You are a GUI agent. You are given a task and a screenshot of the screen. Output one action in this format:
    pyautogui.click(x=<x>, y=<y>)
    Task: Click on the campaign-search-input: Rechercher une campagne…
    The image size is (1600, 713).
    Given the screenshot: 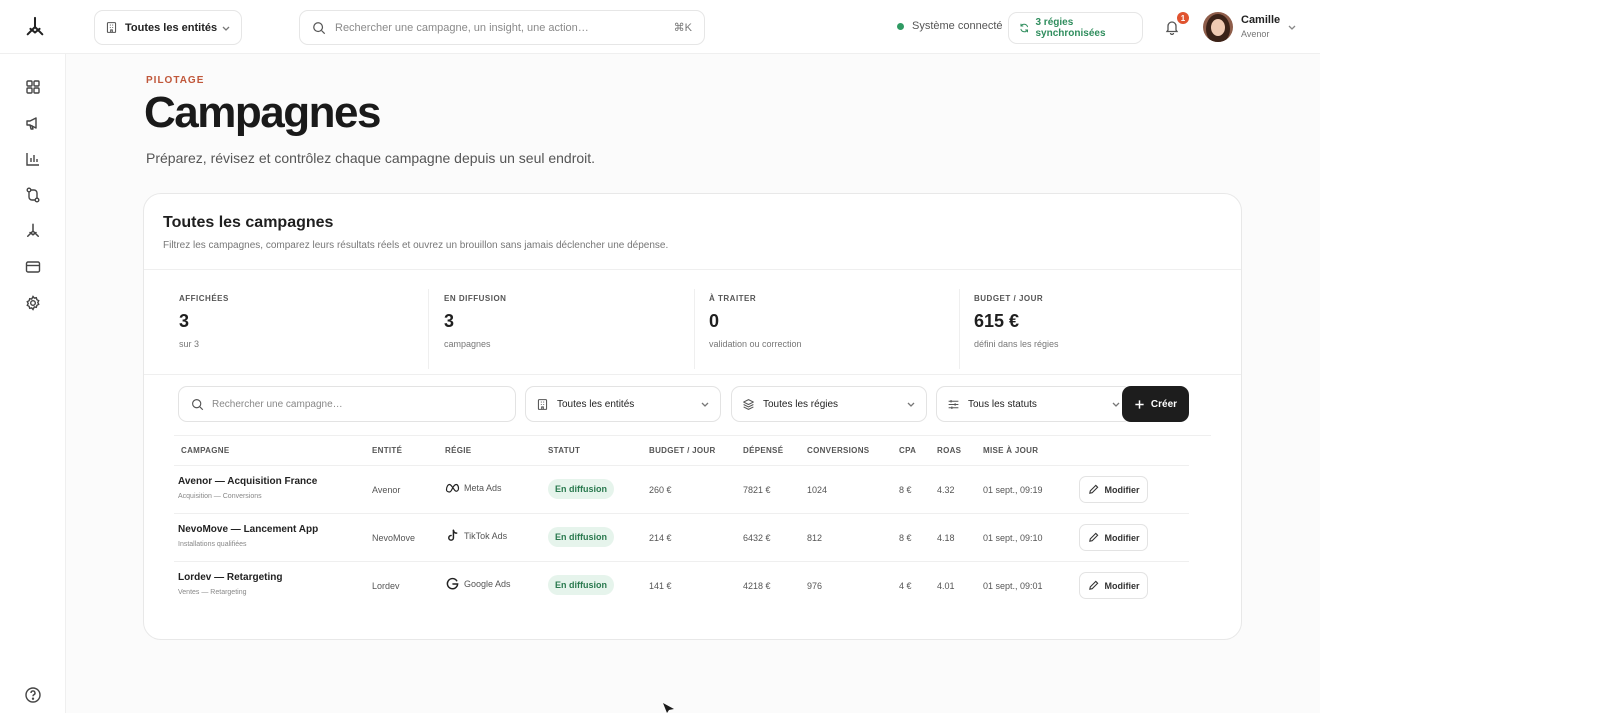 What is the action you would take?
    pyautogui.click(x=347, y=404)
    